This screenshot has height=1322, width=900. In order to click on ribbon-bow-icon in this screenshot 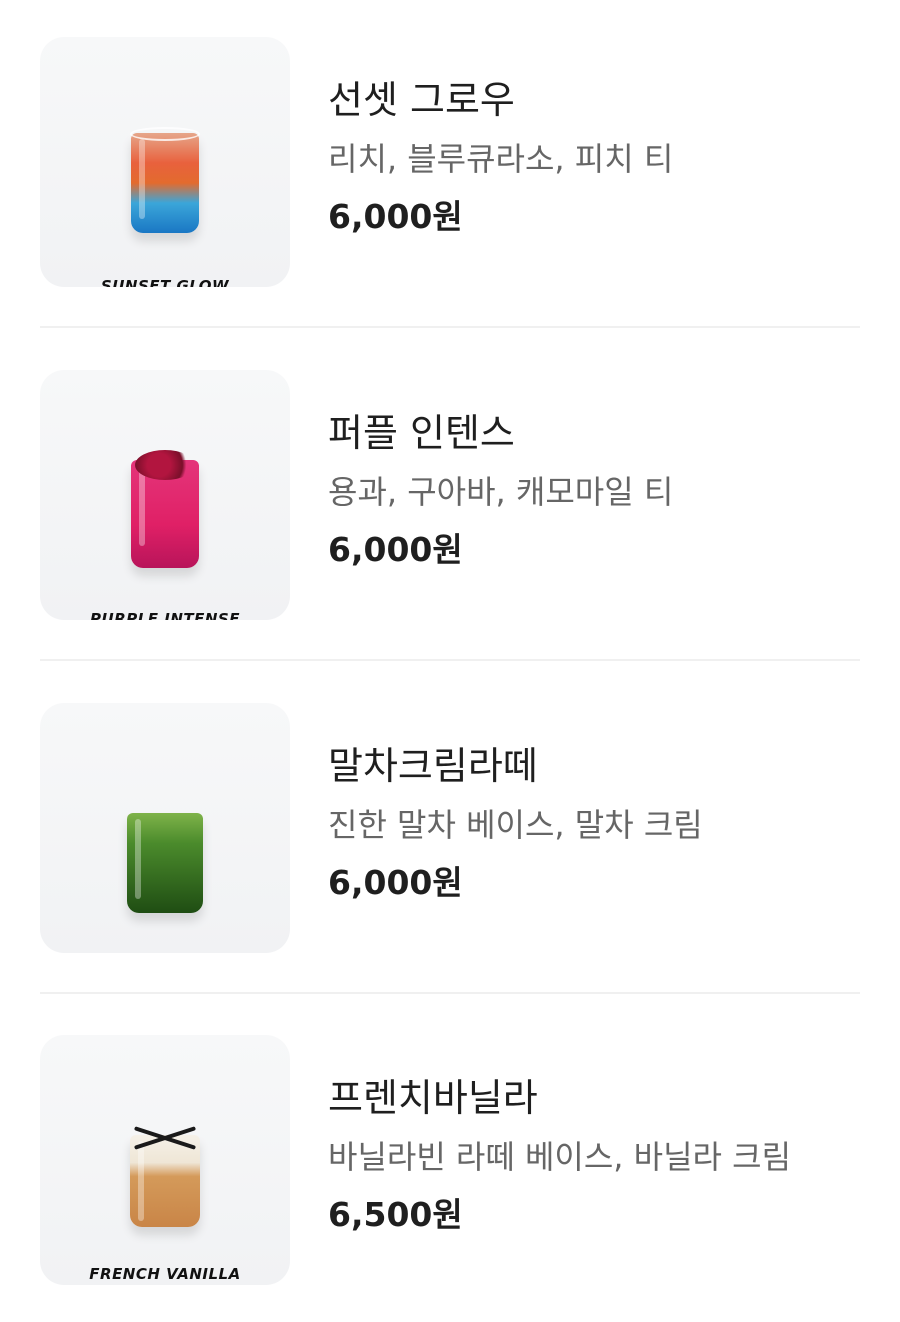, I will do `click(165, 1137)`.